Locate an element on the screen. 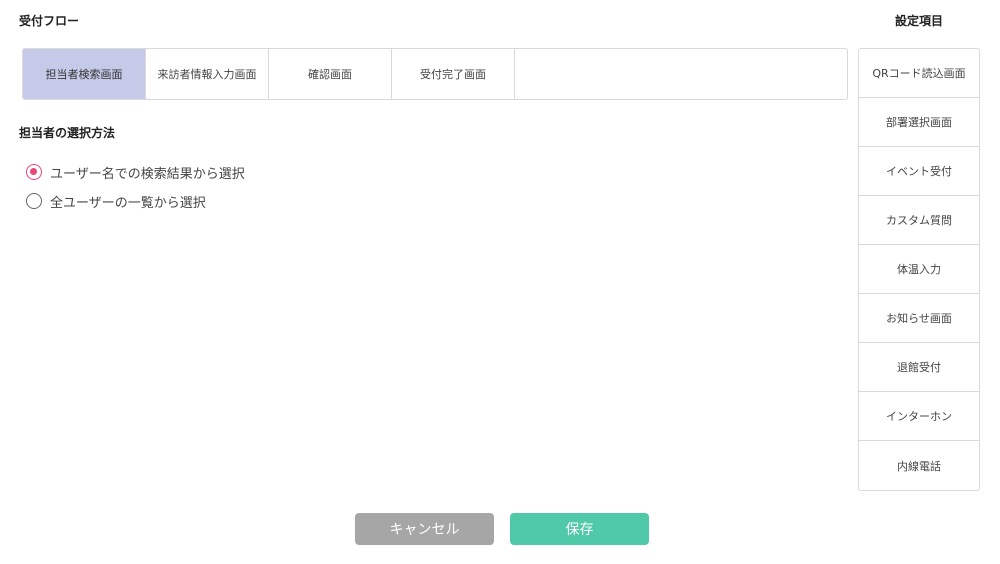 This screenshot has width=1000, height=564. radio-option-list: 全ユーザーの一覧から選択 is located at coordinates (135, 201).